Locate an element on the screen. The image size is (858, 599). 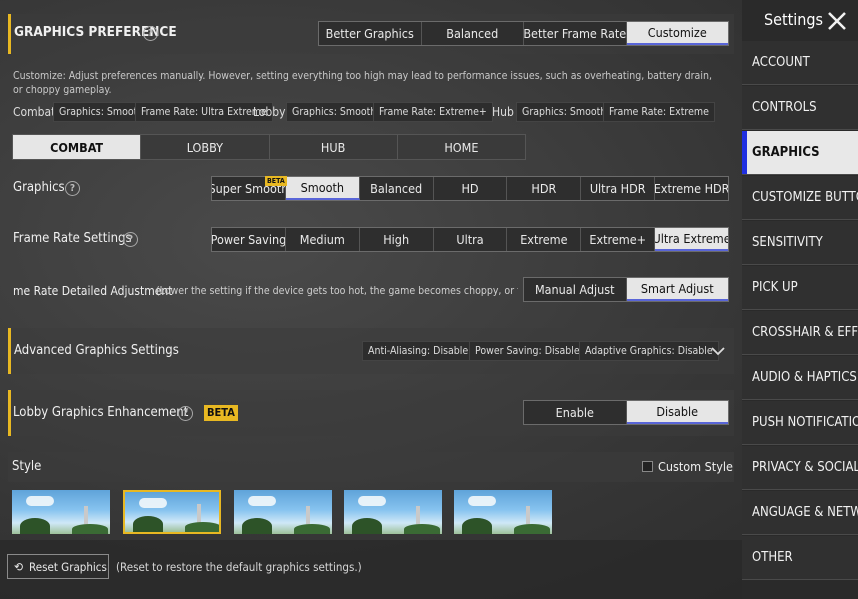
beta-badge: BETA is located at coordinates (276, 181).